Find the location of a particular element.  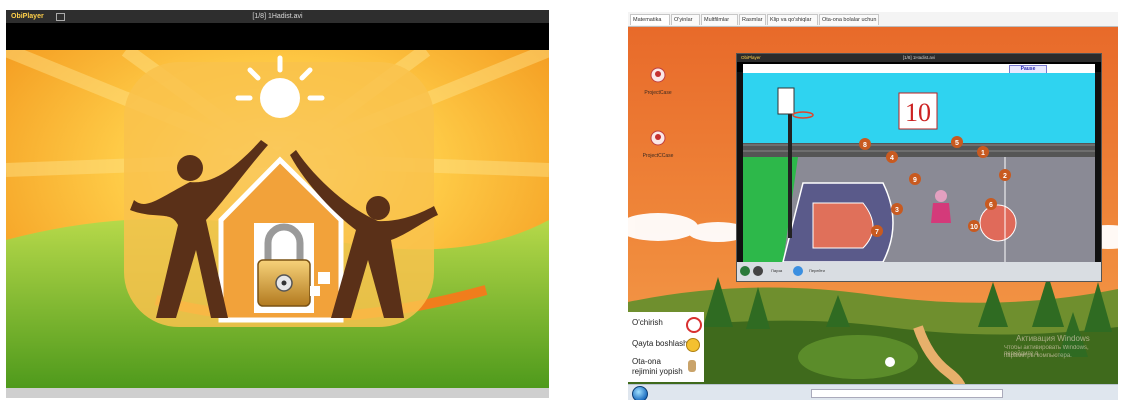

basketball-game: 10 8 4 5 1 9 2 3 6 10 7 is located at coordinates (919, 167).